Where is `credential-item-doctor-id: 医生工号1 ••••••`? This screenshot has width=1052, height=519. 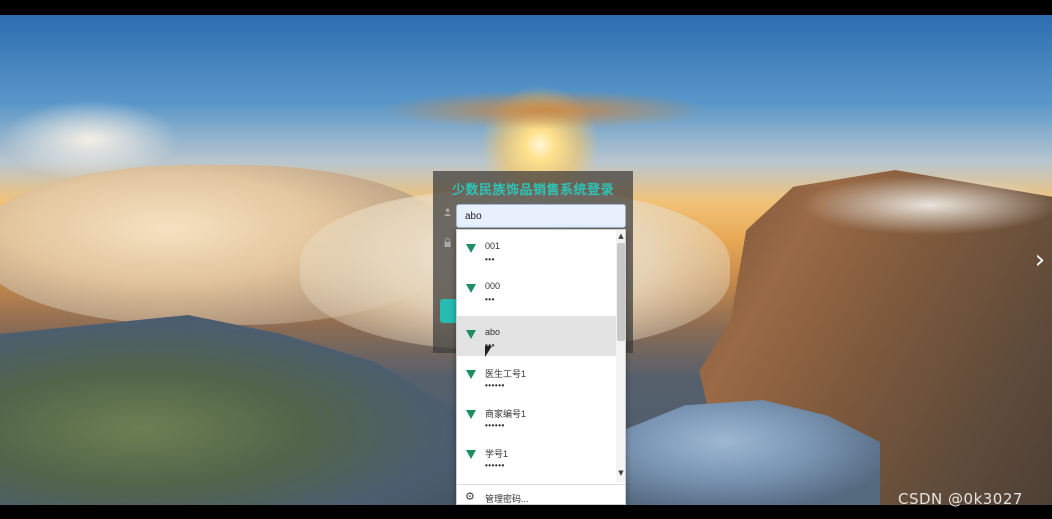
credential-item-doctor-id: 医生工号1 •••••• is located at coordinates (536, 376).